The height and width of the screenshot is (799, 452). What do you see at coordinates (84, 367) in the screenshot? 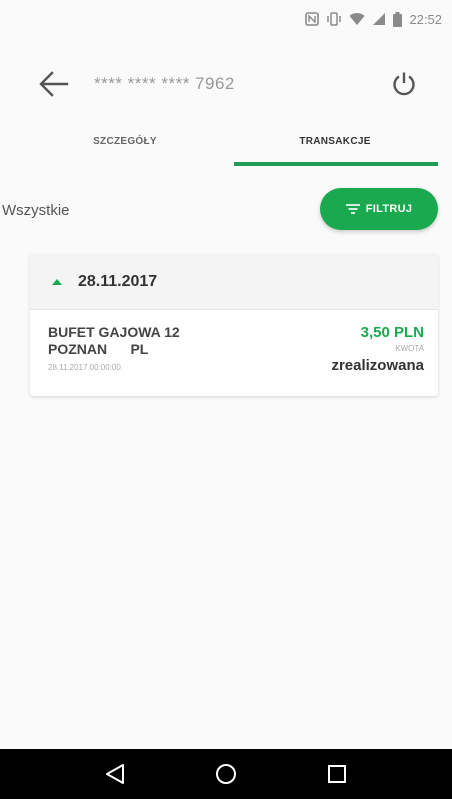
I see `transaction-datetime: 28.11.2017 00:00:00` at bounding box center [84, 367].